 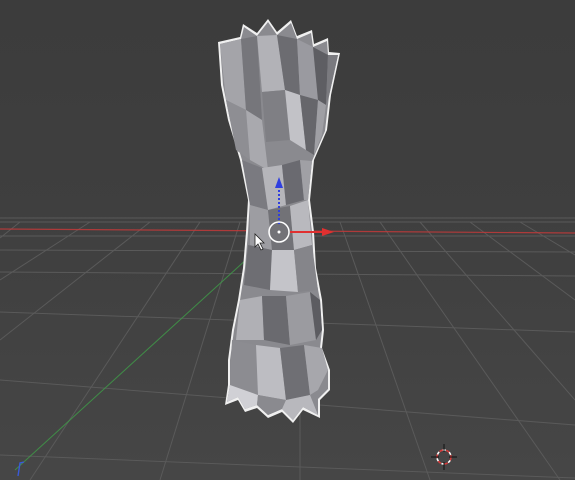 What do you see at coordinates (444, 457) in the screenshot?
I see `3d-cursor-crosshair-icon` at bounding box center [444, 457].